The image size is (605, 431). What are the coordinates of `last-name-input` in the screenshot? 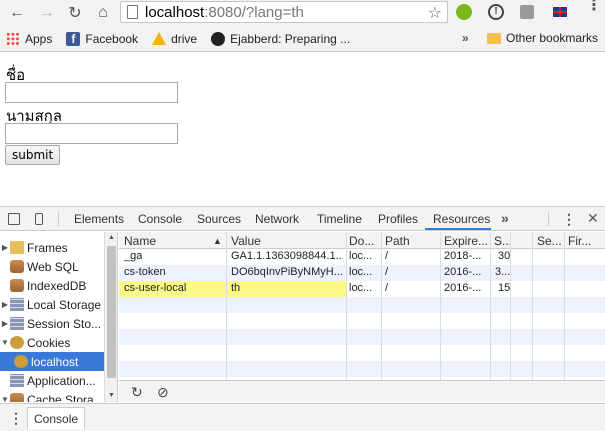 It's located at (91, 133).